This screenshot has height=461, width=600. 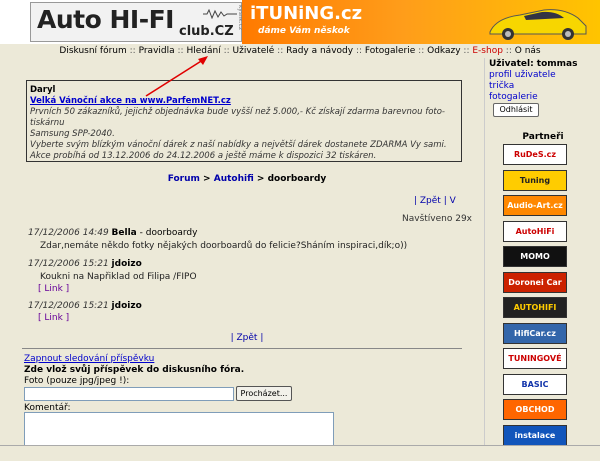 What do you see at coordinates (513, 97) in the screenshot?
I see `sidebar-link-gallery: fotogalerie` at bounding box center [513, 97].